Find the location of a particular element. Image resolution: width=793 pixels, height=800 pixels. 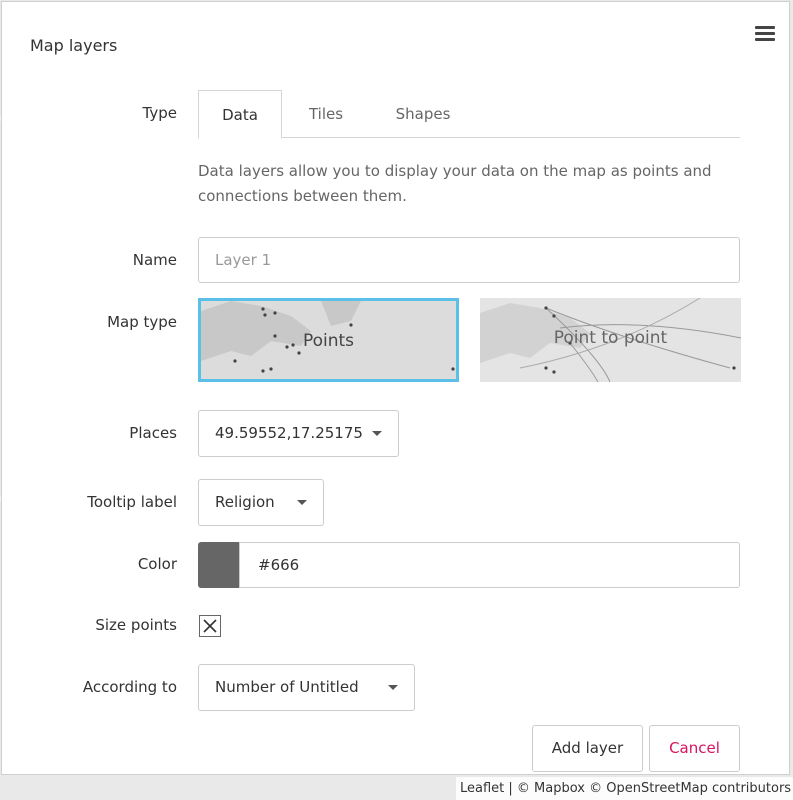

type-label: Type is located at coordinates (159, 113).